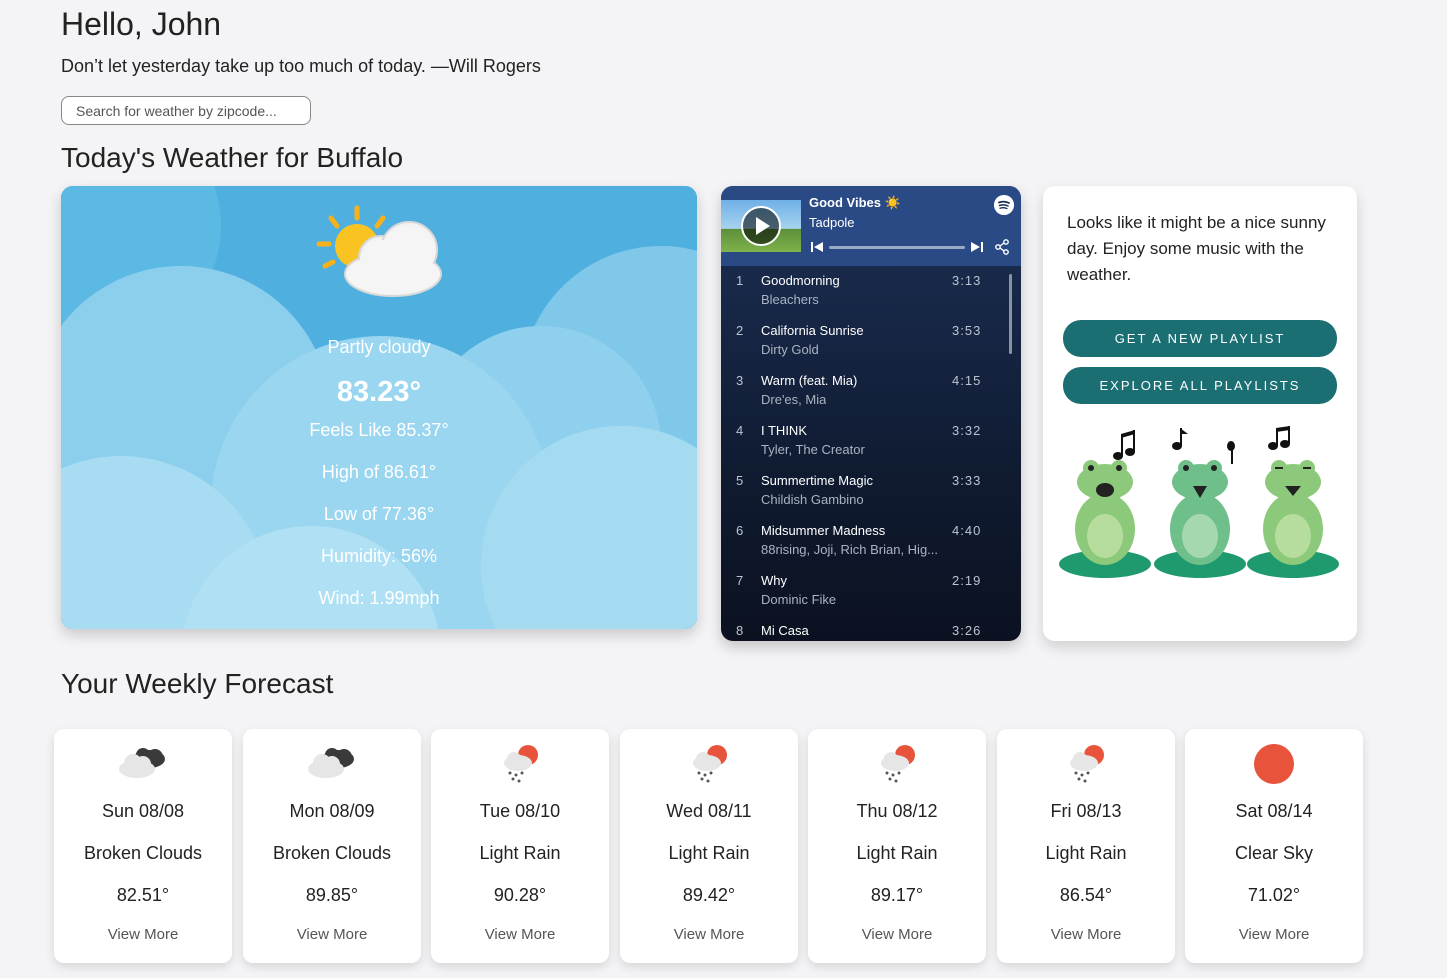 The image size is (1447, 978). What do you see at coordinates (1274, 853) in the screenshot?
I see `forecast-description: Clear Sky` at bounding box center [1274, 853].